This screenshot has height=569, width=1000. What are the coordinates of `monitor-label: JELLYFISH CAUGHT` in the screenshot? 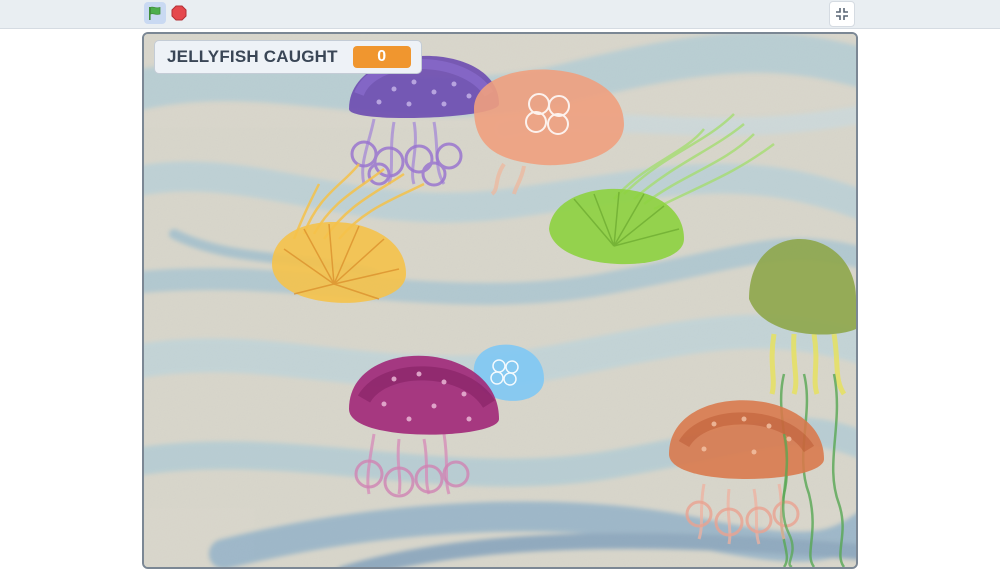 It's located at (252, 56).